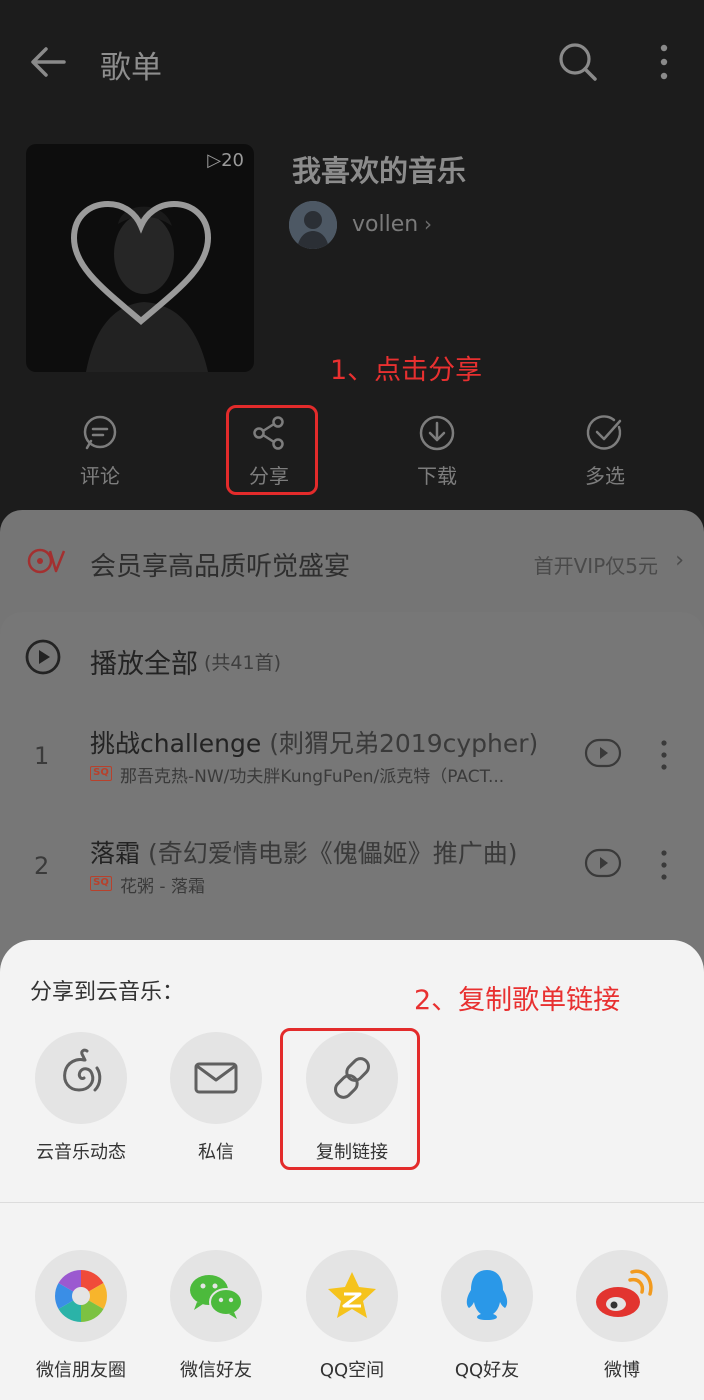 Image resolution: width=704 pixels, height=1400 pixels. Describe the element at coordinates (225, 160) in the screenshot. I see `play-count: ▷20` at that location.